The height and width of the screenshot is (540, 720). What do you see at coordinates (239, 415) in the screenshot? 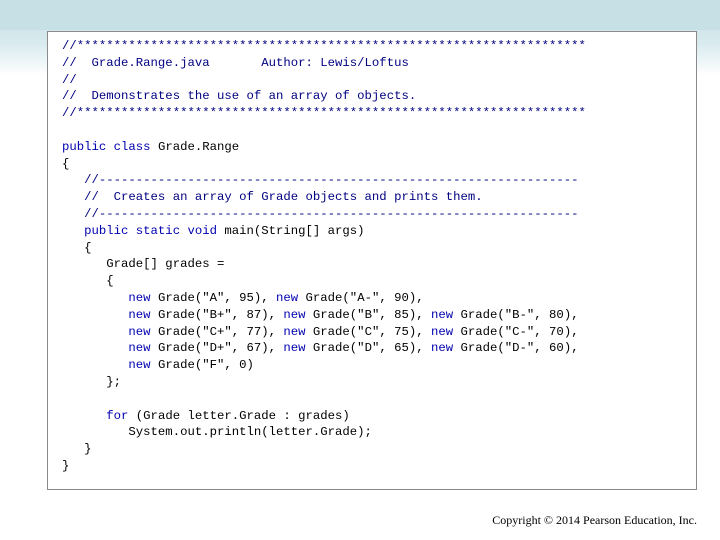
I see `code-text: (Grade letter.Grade : grades)` at bounding box center [239, 415].